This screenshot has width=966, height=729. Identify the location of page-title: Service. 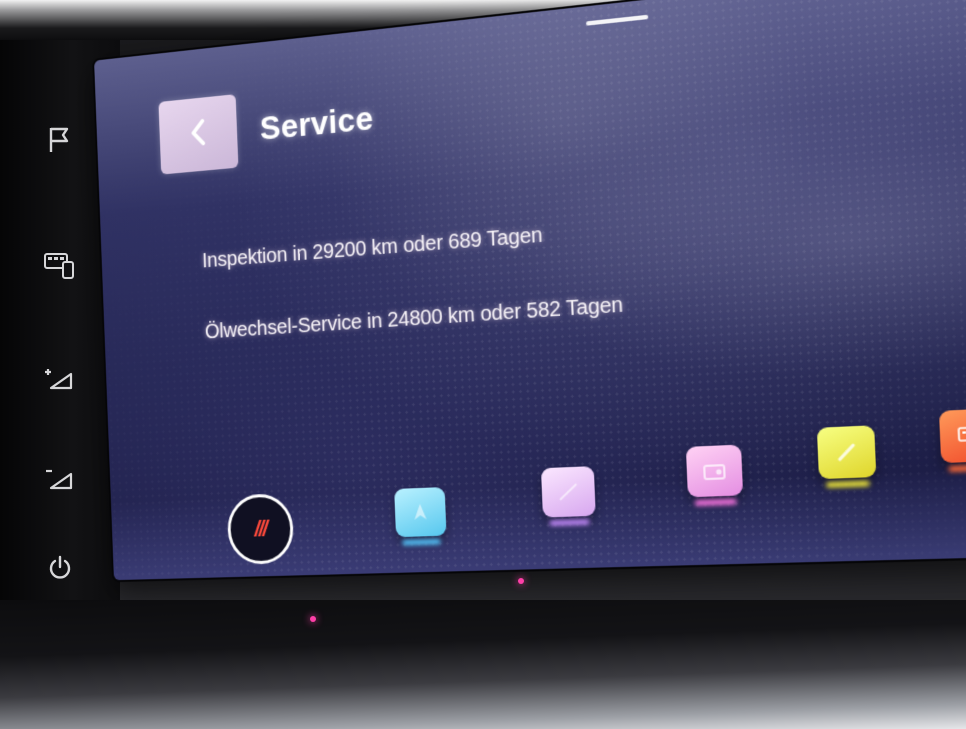
(316, 122).